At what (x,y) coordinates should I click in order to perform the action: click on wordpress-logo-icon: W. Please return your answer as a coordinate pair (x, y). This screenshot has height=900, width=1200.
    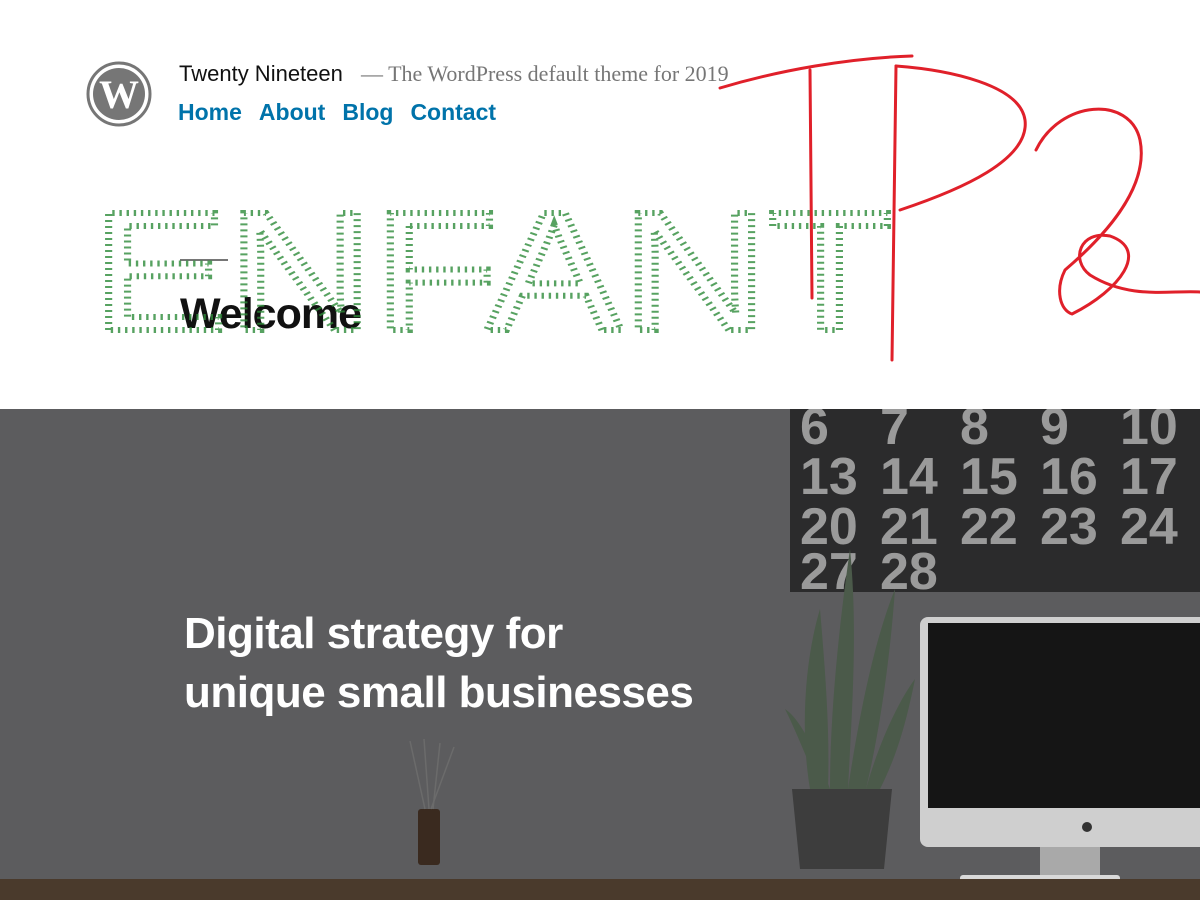
    Looking at the image, I should click on (119, 94).